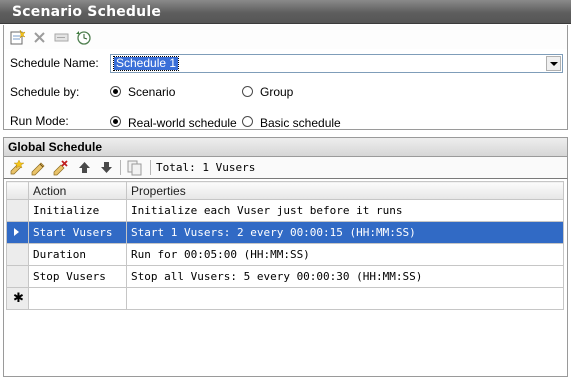  Describe the element at coordinates (54, 63) in the screenshot. I see `schedule-name-label: Schedule Name:` at that location.